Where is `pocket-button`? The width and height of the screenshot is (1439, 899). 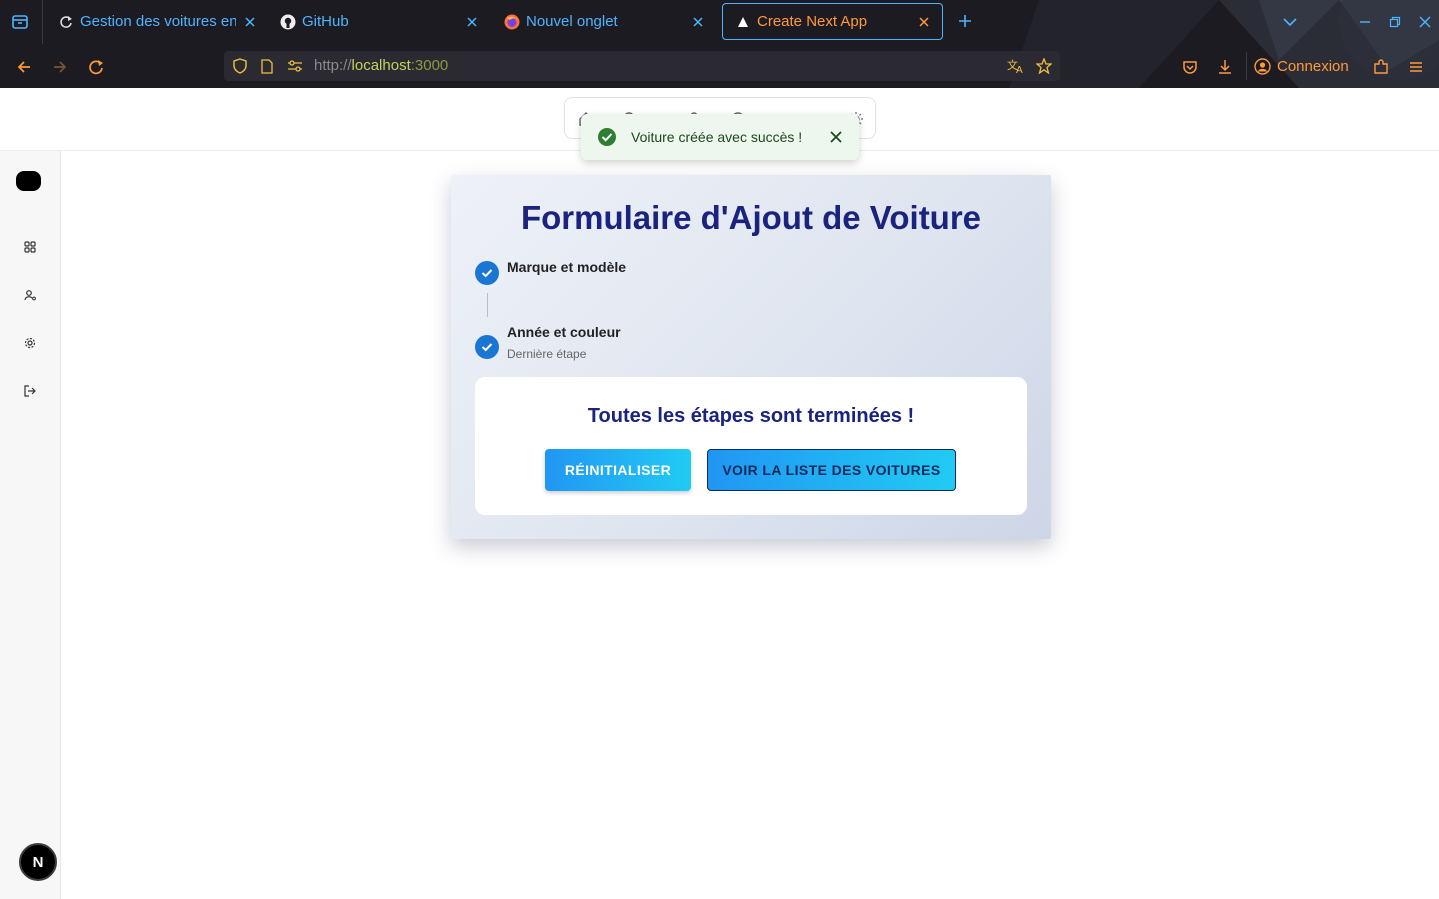 pocket-button is located at coordinates (1190, 67).